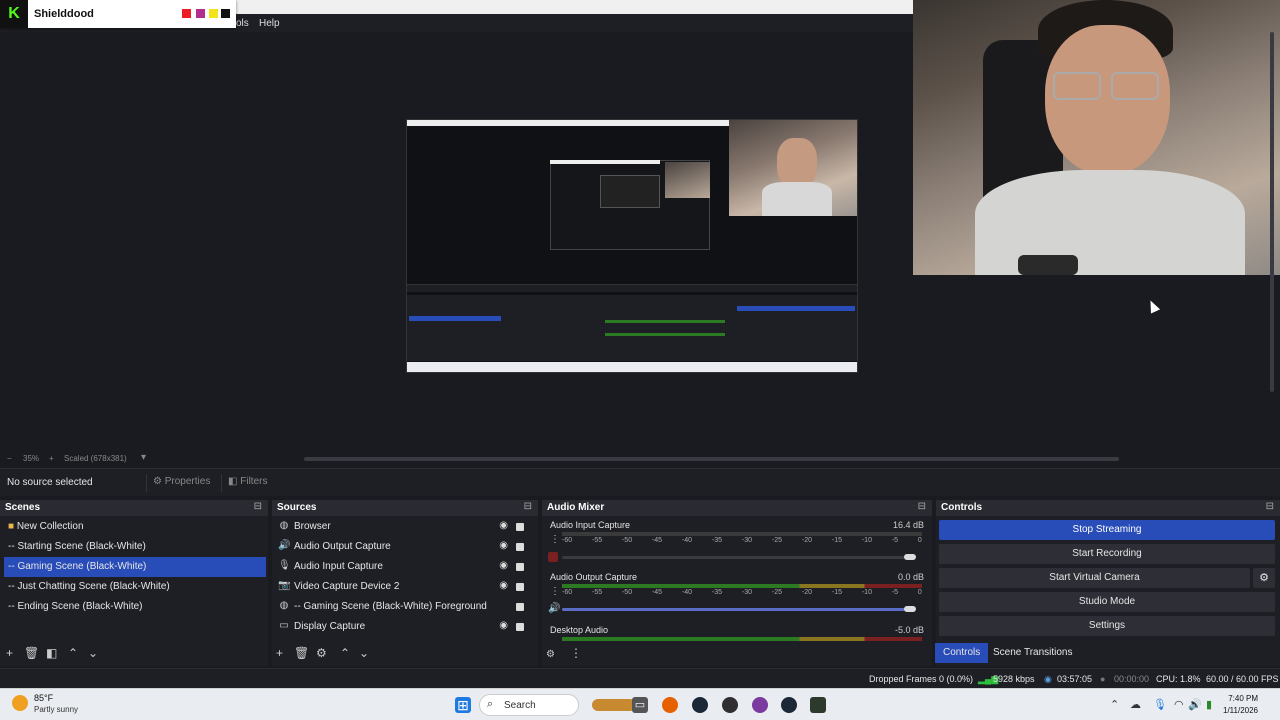  What do you see at coordinates (187, 481) in the screenshot?
I see `properties-label: Properties` at bounding box center [187, 481].